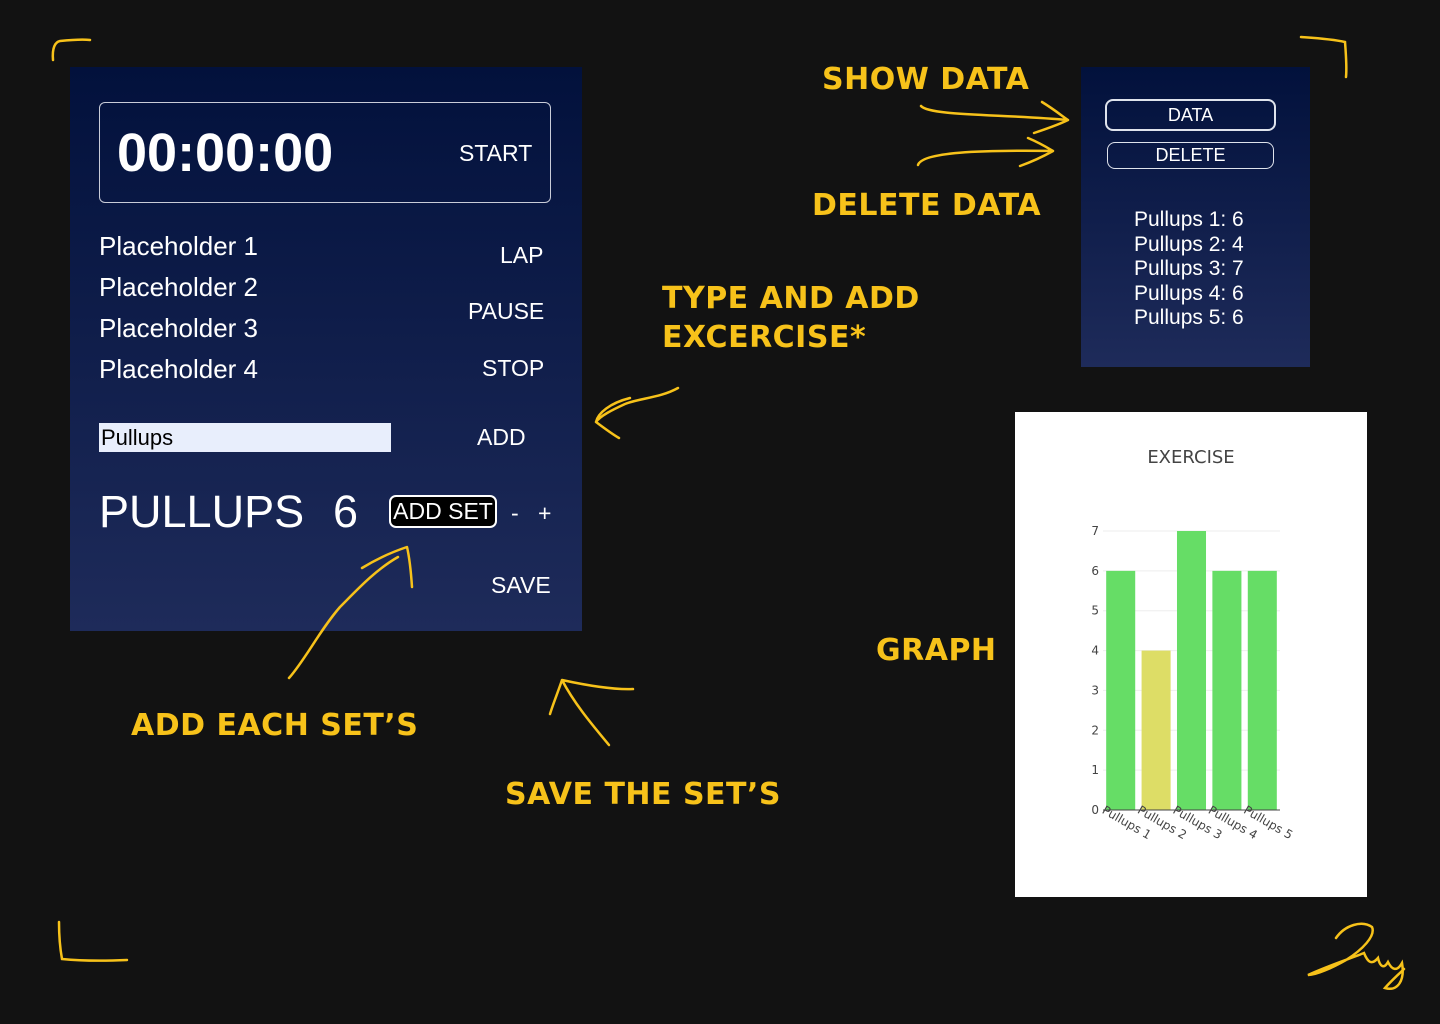 Image resolution: width=1440 pixels, height=1024 pixels. Describe the element at coordinates (346, 511) in the screenshot. I see `rep-count: 6` at that location.